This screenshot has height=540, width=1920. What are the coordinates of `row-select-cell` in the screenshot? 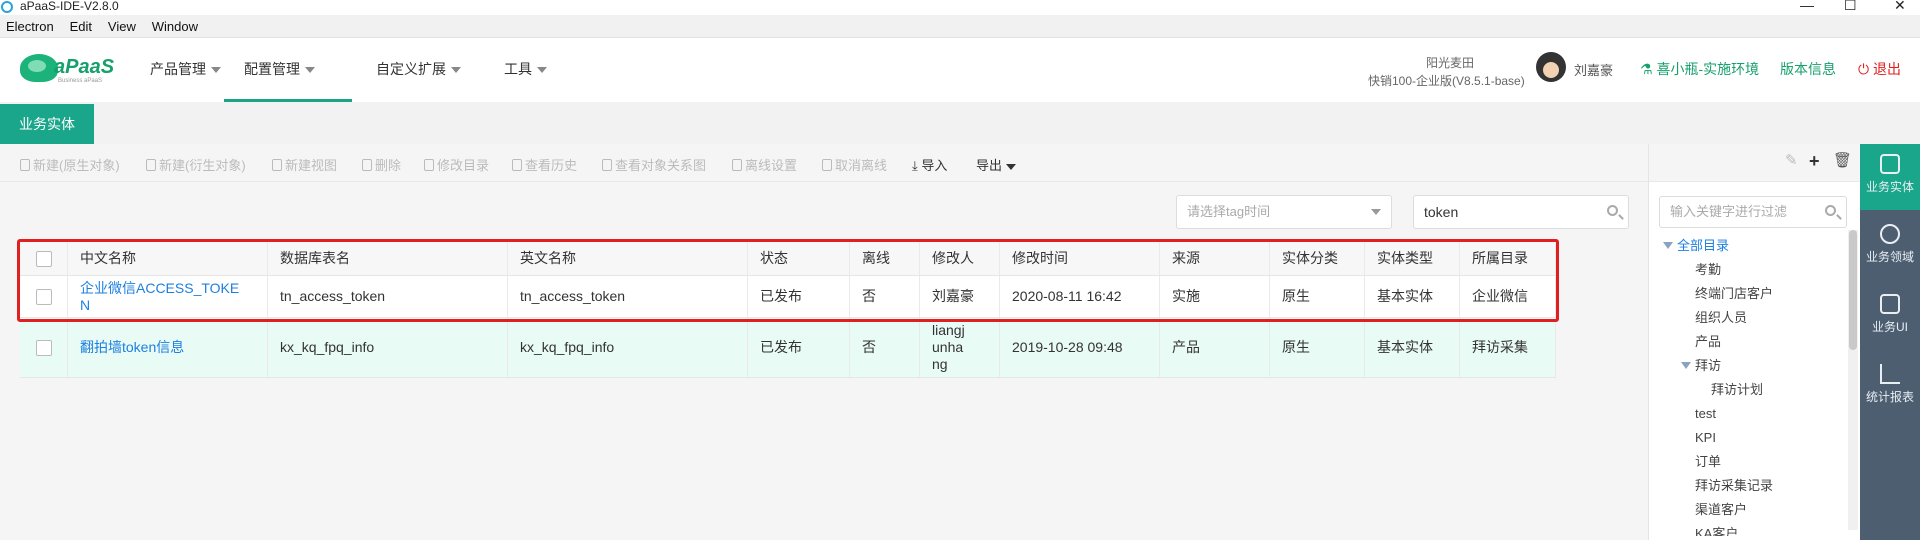 It's located at (44, 347).